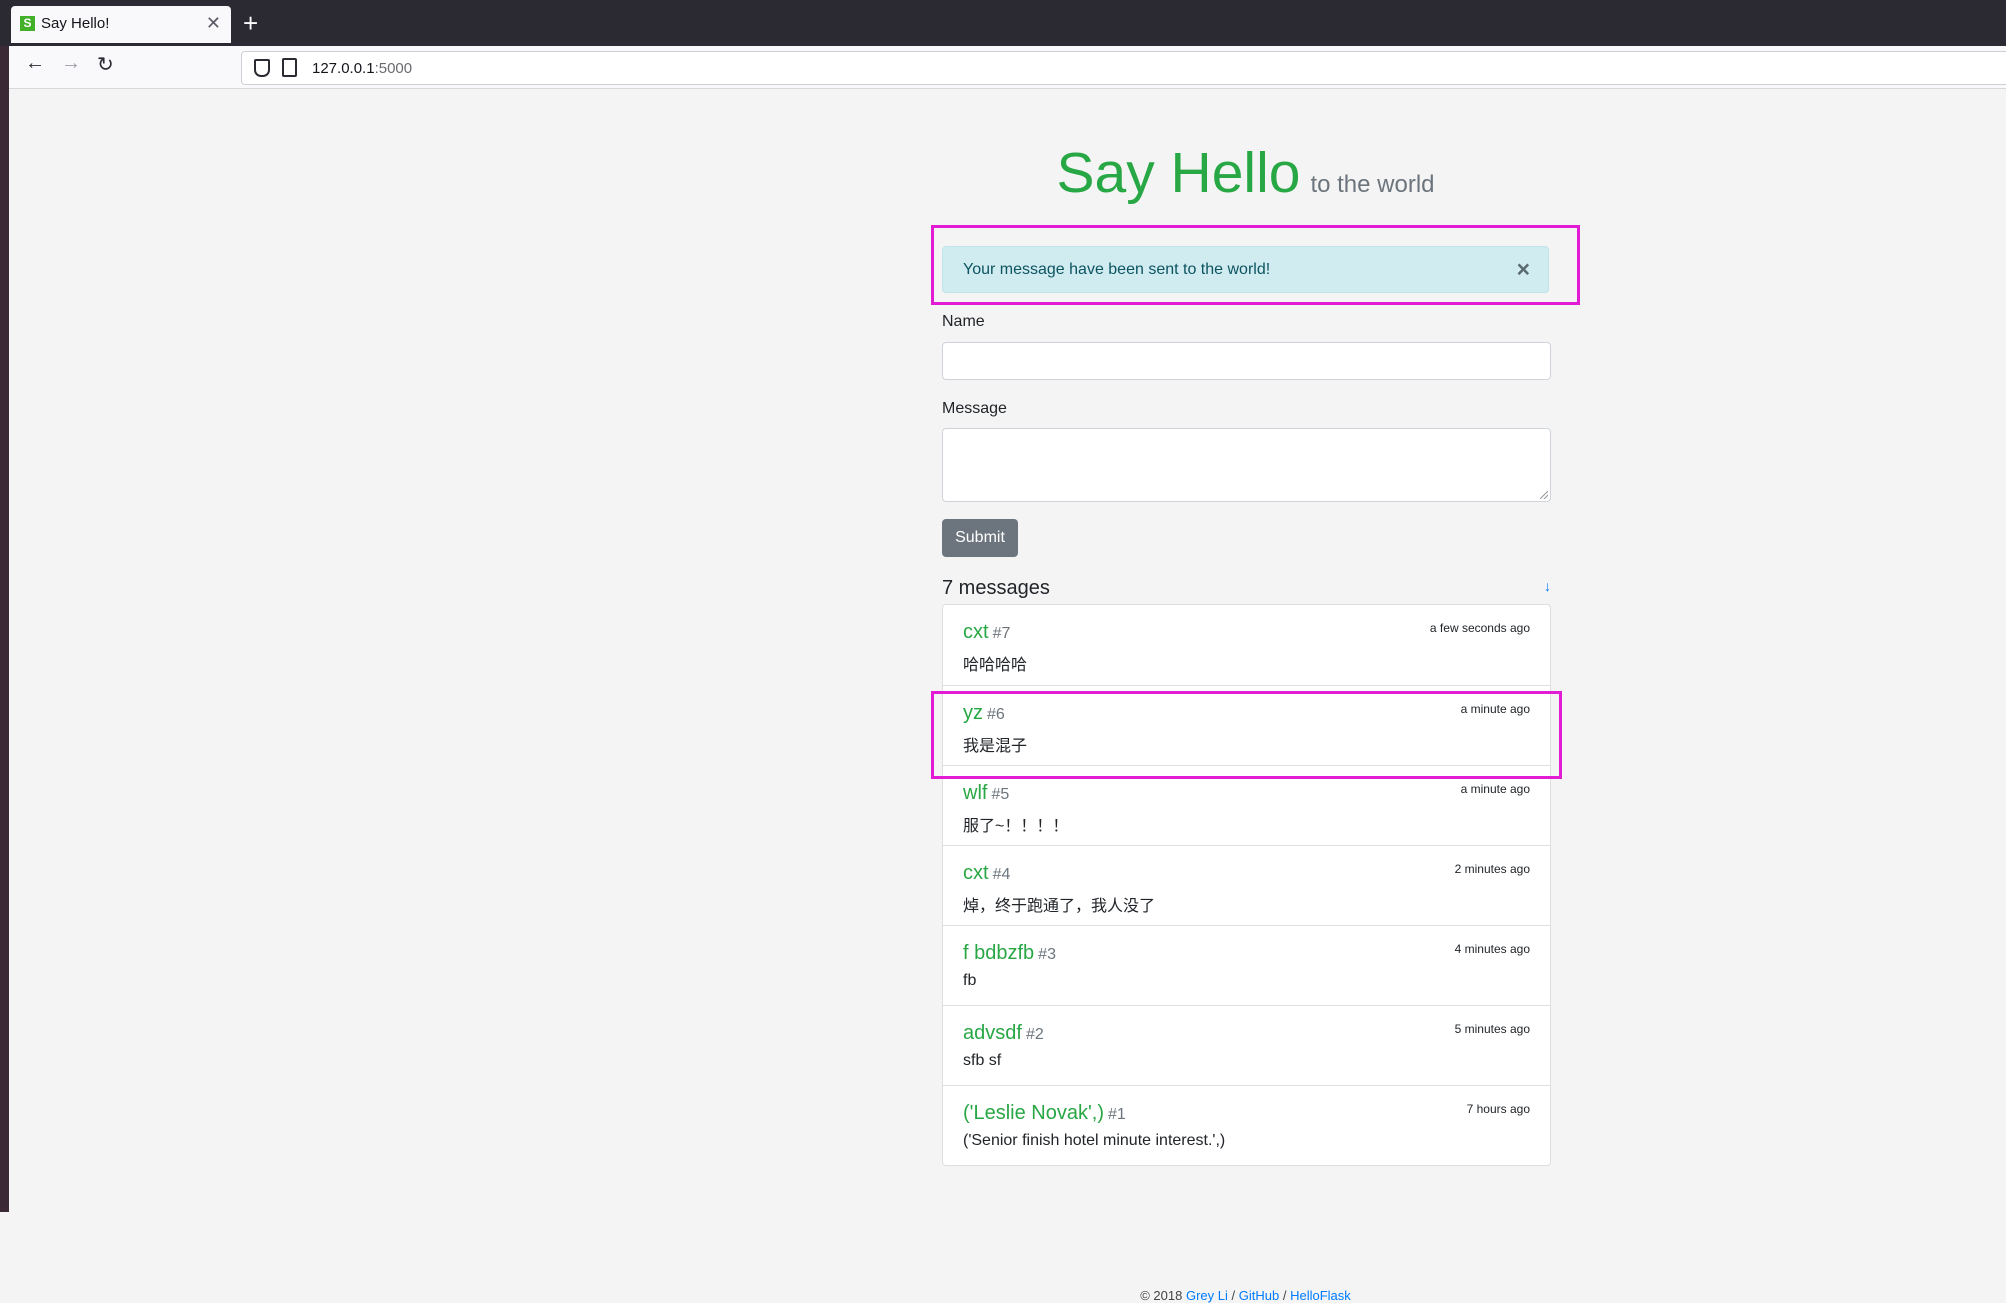 The image size is (2006, 1303). I want to click on desktop-edge, so click(4, 606).